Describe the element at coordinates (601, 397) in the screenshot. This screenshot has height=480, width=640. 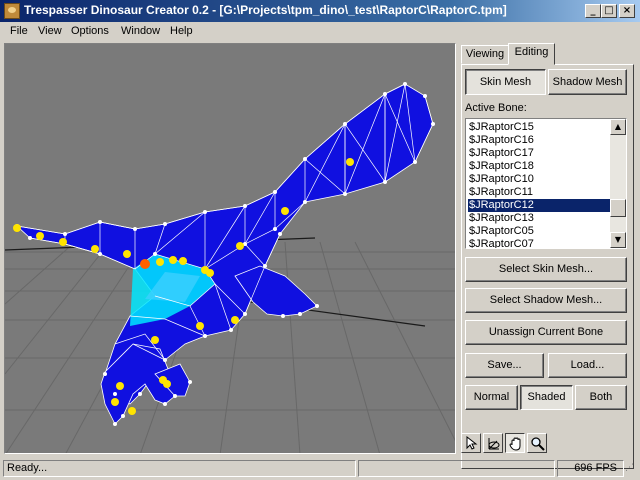
I see `render-both-toggle: Both` at that location.